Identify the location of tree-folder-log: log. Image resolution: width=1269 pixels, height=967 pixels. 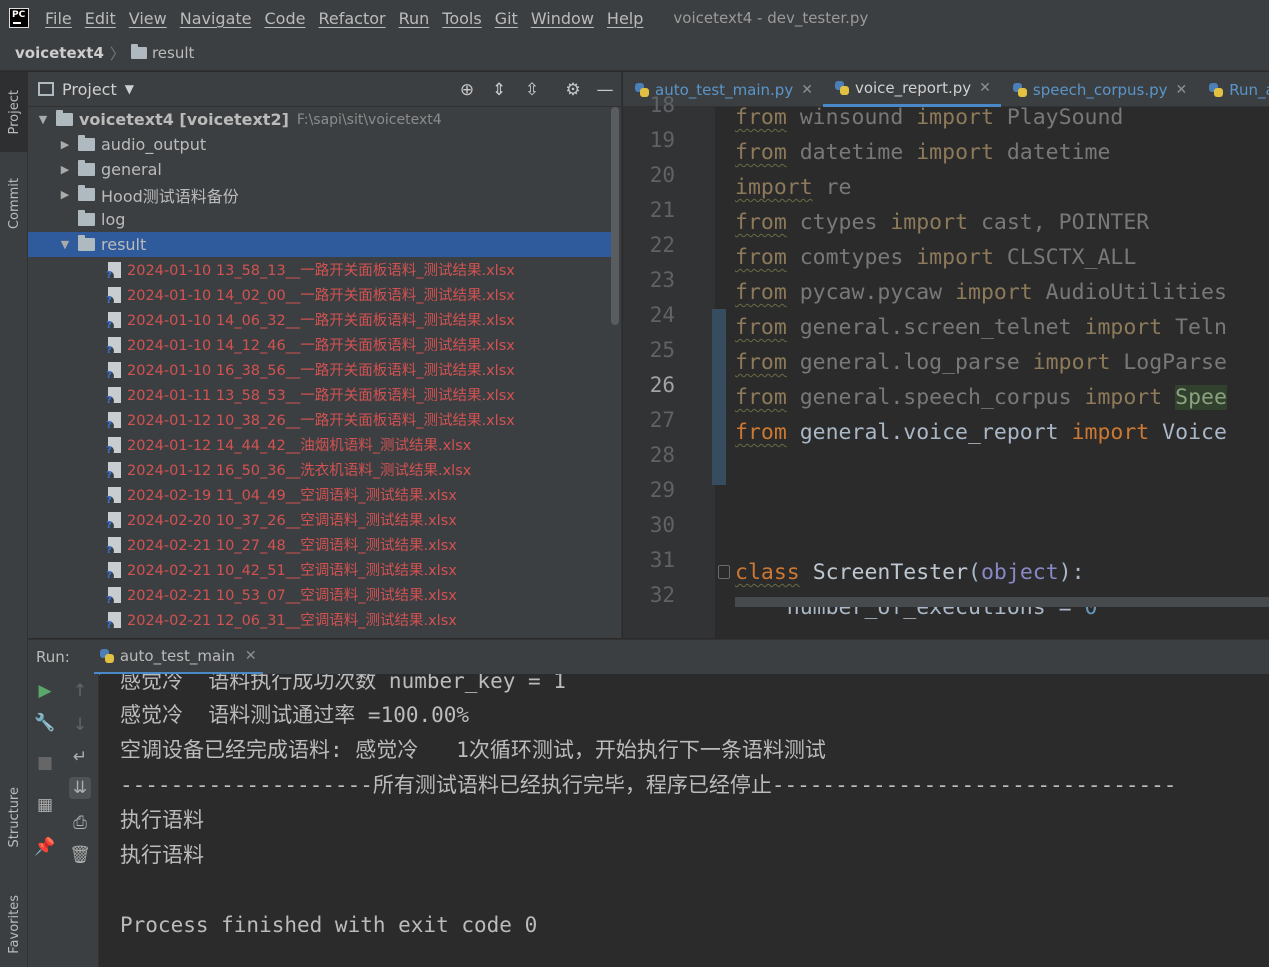
(321, 219).